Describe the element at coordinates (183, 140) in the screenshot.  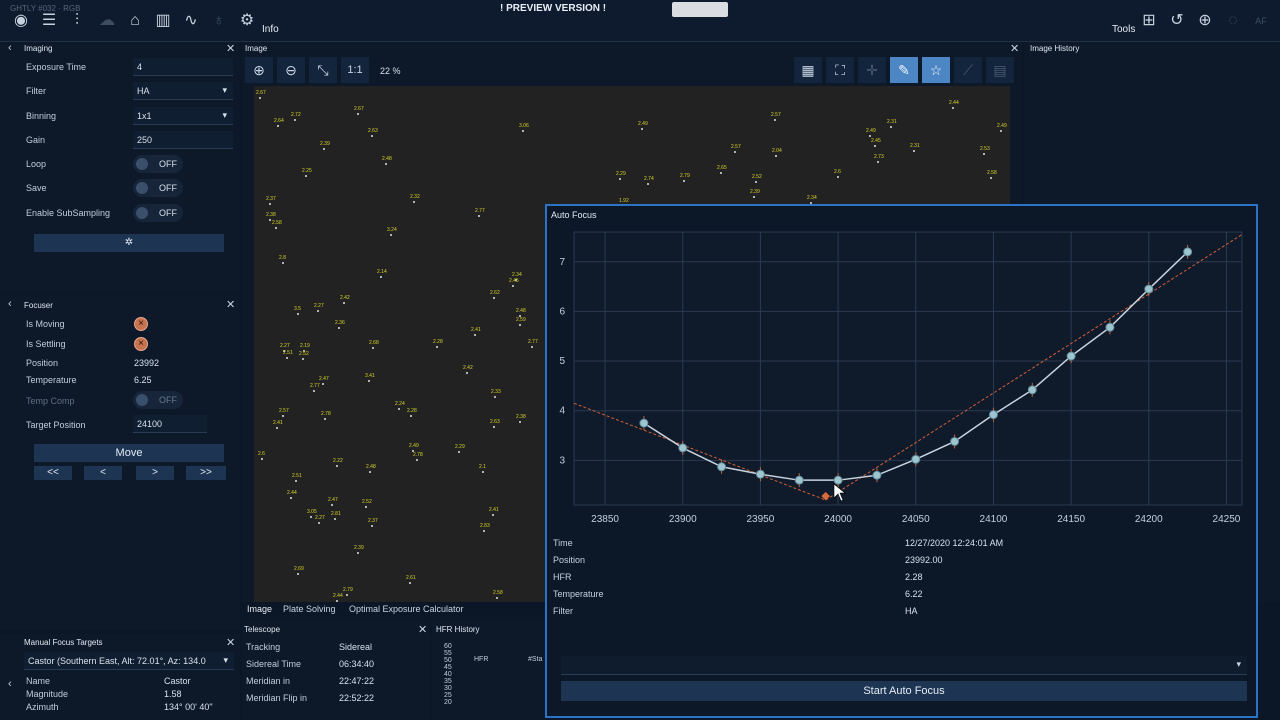
I see `gain-input: 250` at that location.